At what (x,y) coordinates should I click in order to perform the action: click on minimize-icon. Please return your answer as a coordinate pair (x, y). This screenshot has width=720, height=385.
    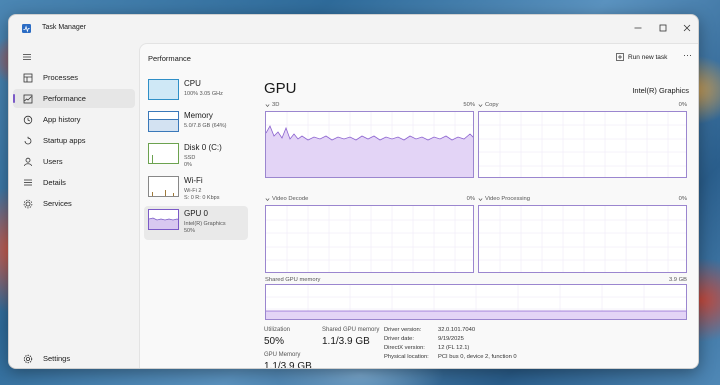
    Looking at the image, I should click on (638, 28).